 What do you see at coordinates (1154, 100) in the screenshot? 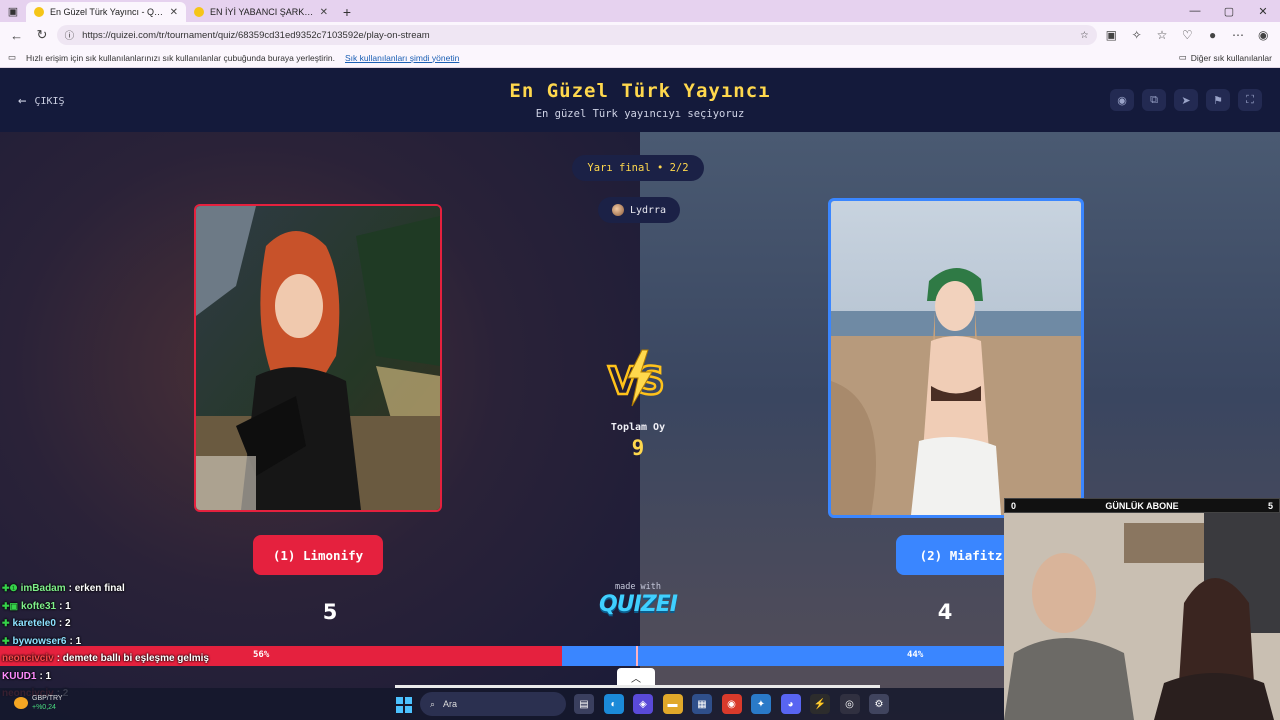
I see `share-icon: ⧉` at bounding box center [1154, 100].